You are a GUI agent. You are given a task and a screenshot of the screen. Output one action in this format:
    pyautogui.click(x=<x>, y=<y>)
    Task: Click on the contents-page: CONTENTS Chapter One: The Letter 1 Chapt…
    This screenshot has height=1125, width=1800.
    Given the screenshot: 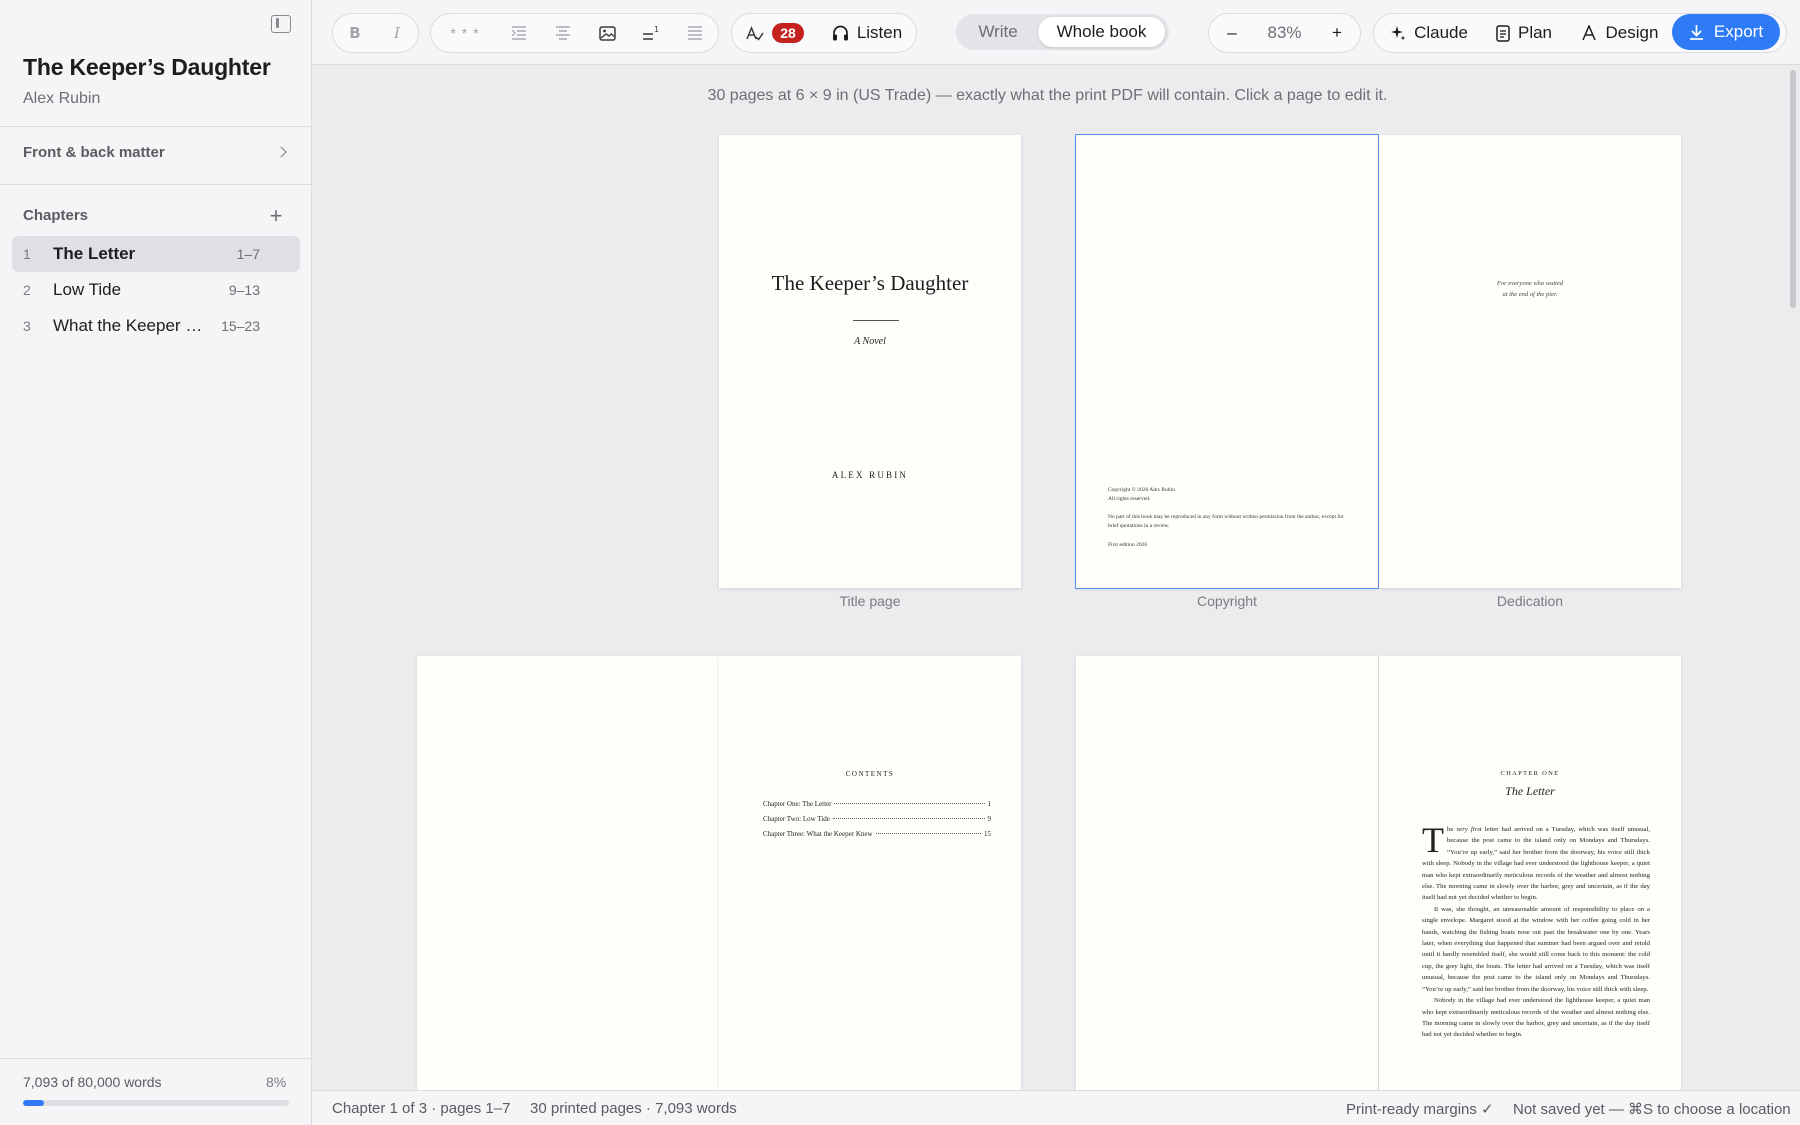 What is the action you would take?
    pyautogui.click(x=870, y=873)
    